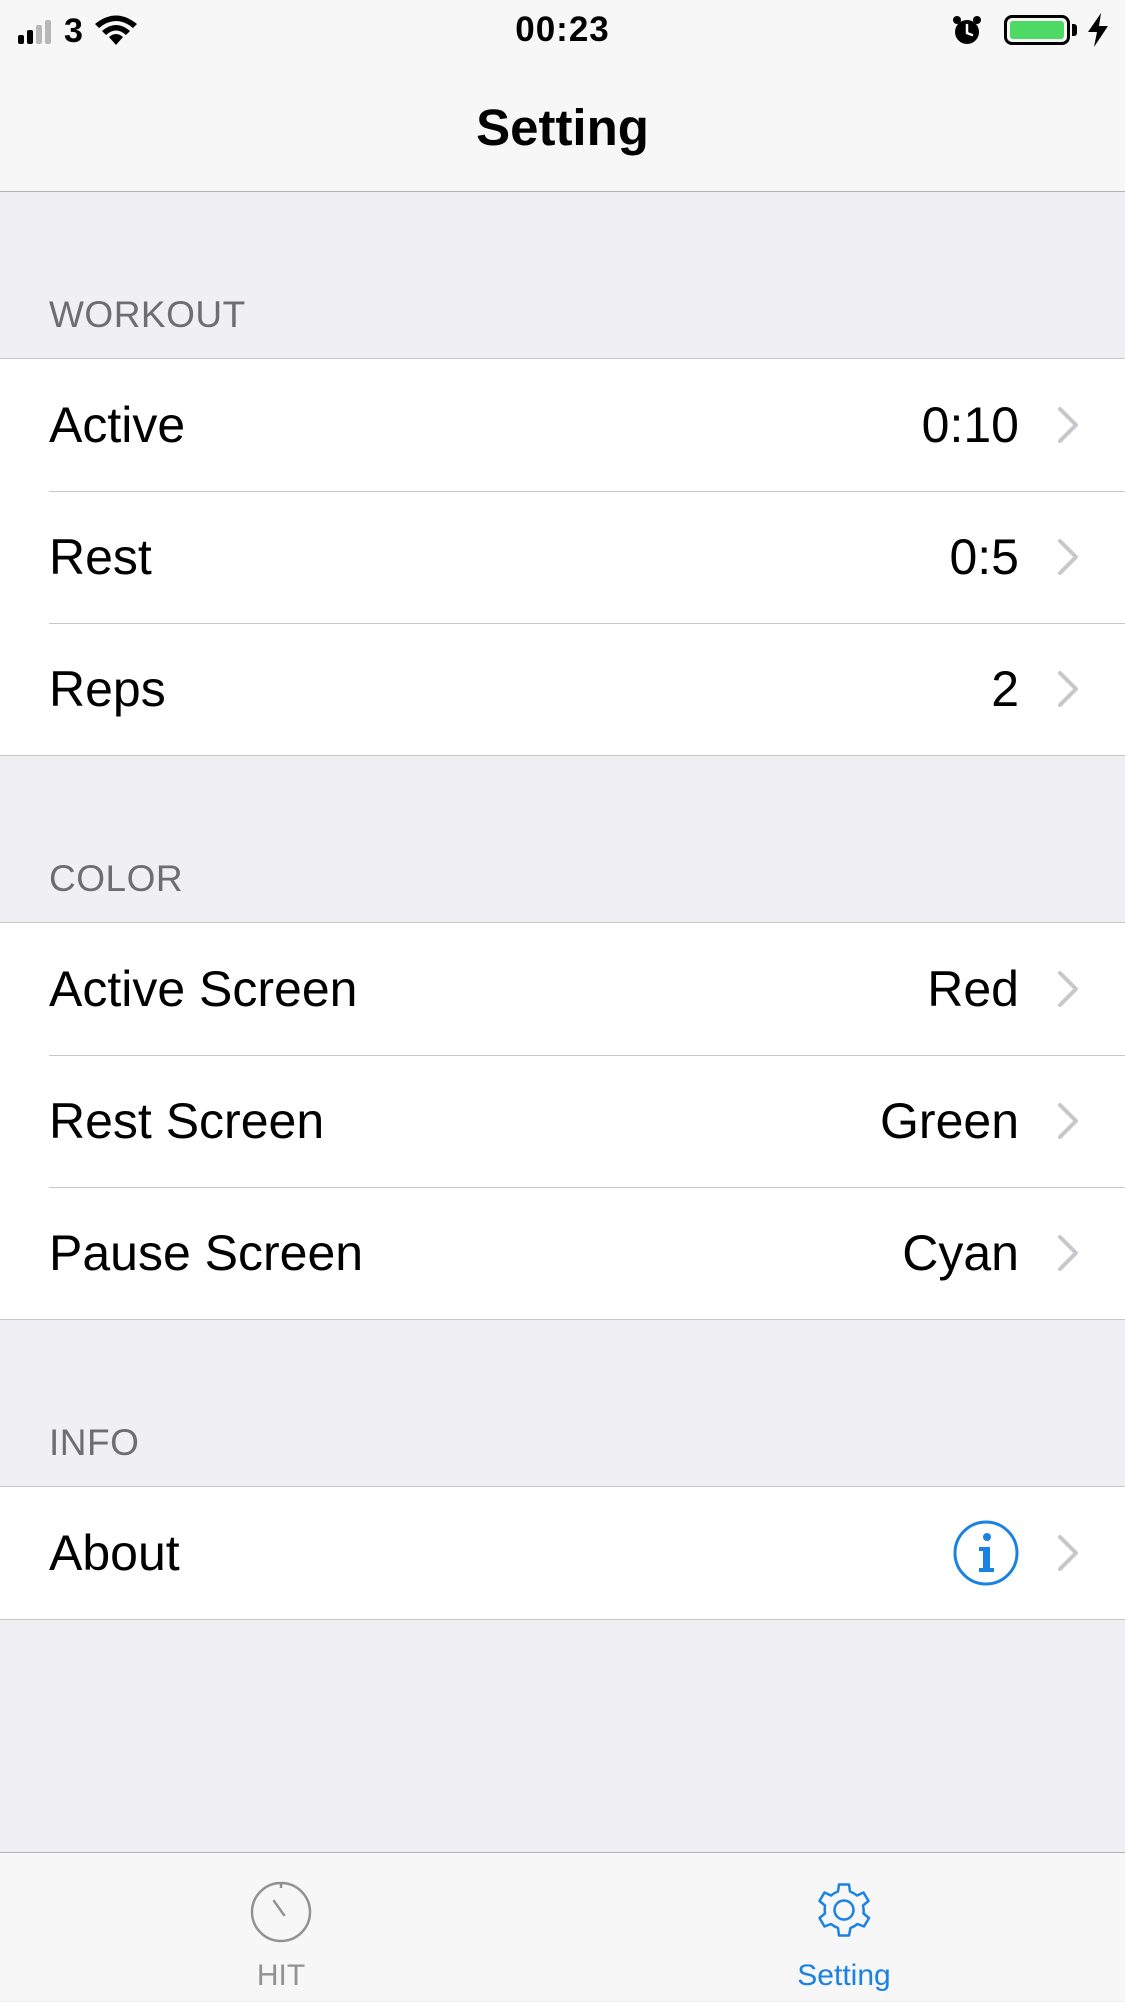 The image size is (1125, 2002). I want to click on row-rest: Rest 0:5, so click(562, 557).